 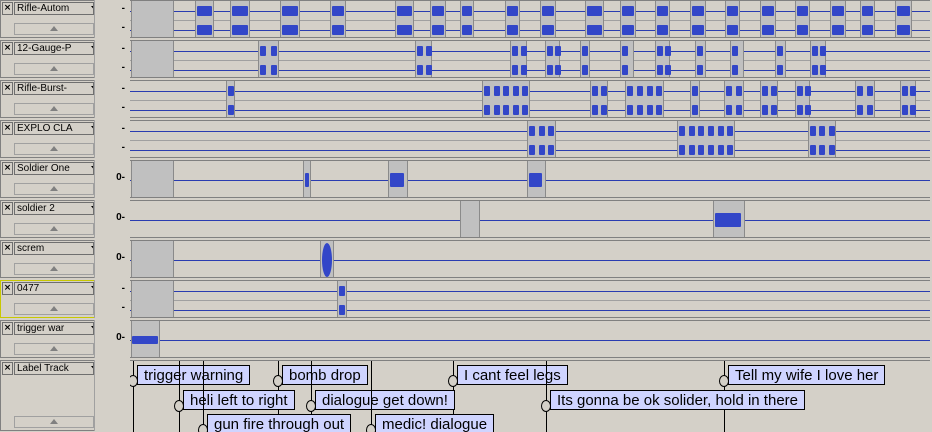 I want to click on label-text-box: Its gonna be ok solider, hold in there, so click(x=677, y=400).